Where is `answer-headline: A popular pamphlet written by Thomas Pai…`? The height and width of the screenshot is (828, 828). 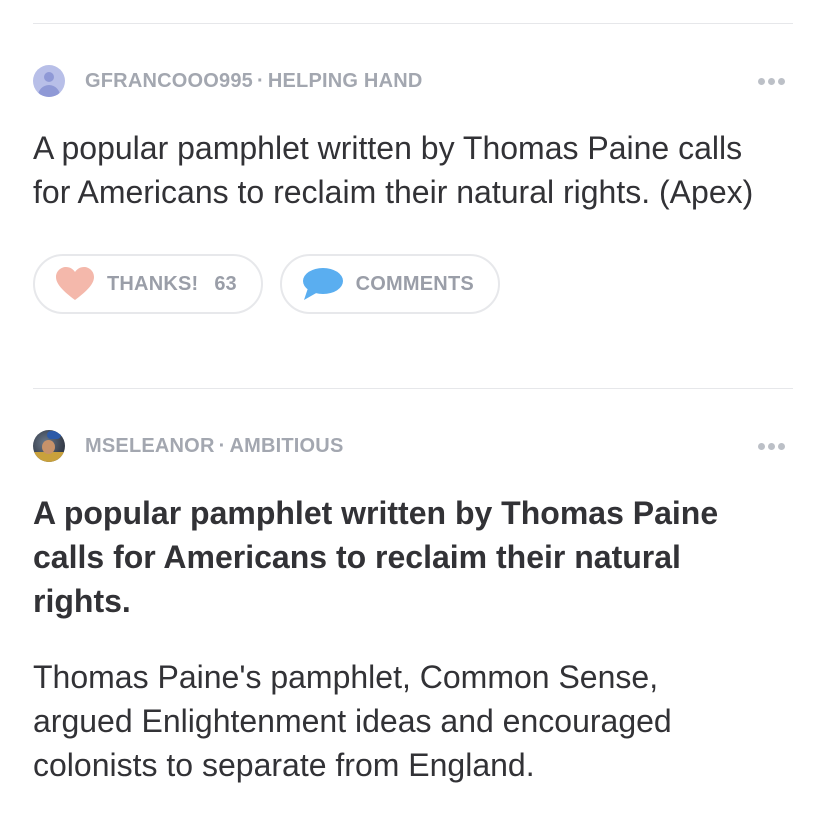
answer-headline: A popular pamphlet written by Thomas Pai… is located at coordinates (376, 557).